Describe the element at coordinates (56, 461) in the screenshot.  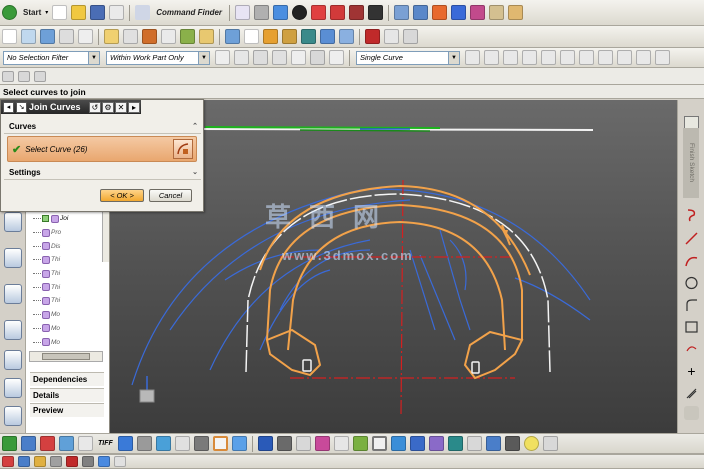
I see `show-constraints-icon` at that location.